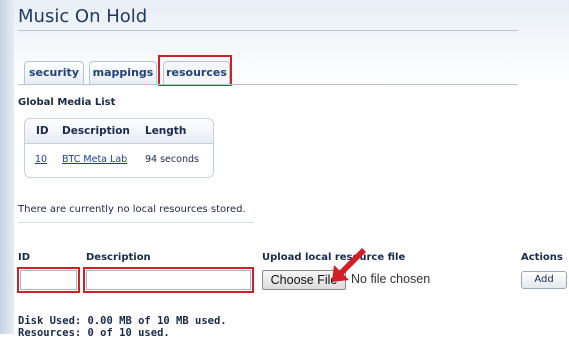 The width and height of the screenshot is (569, 339). Describe the element at coordinates (48, 280) in the screenshot. I see `id-input-highlight` at that location.